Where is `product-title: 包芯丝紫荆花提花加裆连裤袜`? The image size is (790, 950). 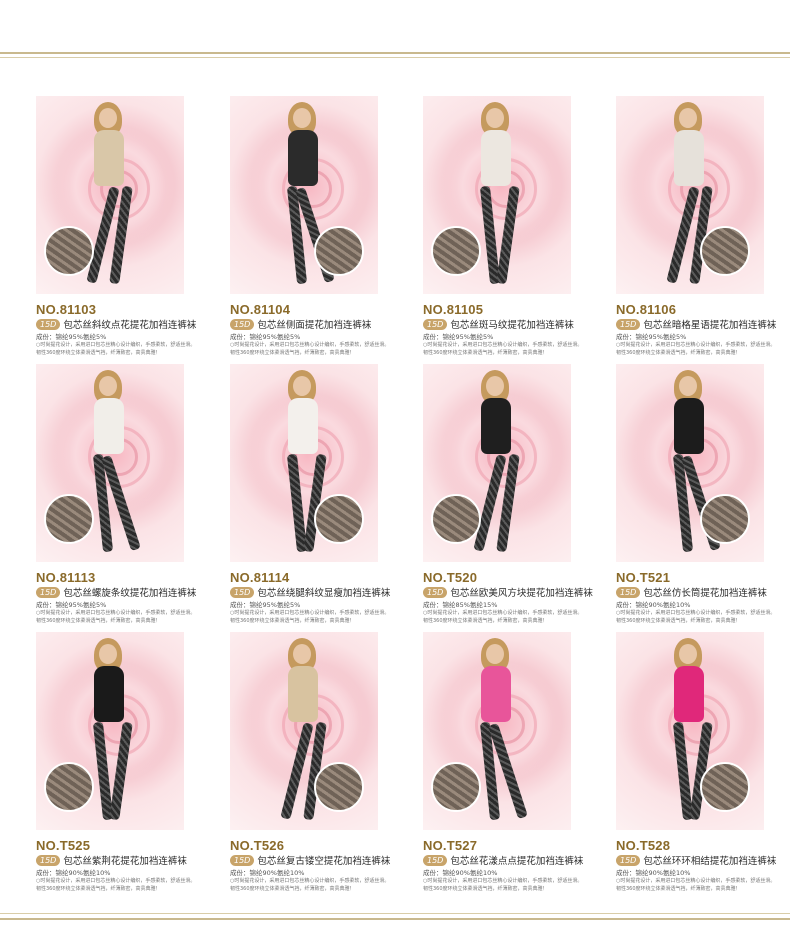
product-title: 包芯丝紫荆花提花加裆连裤袜 is located at coordinates (125, 861).